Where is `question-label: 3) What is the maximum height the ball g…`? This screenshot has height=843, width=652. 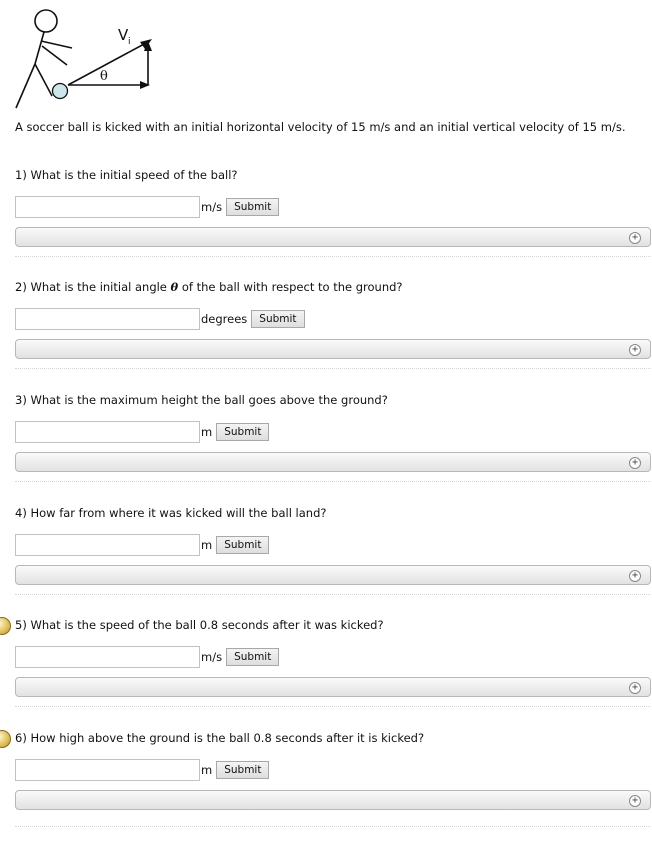 question-label: 3) What is the maximum height the ball g… is located at coordinates (201, 400).